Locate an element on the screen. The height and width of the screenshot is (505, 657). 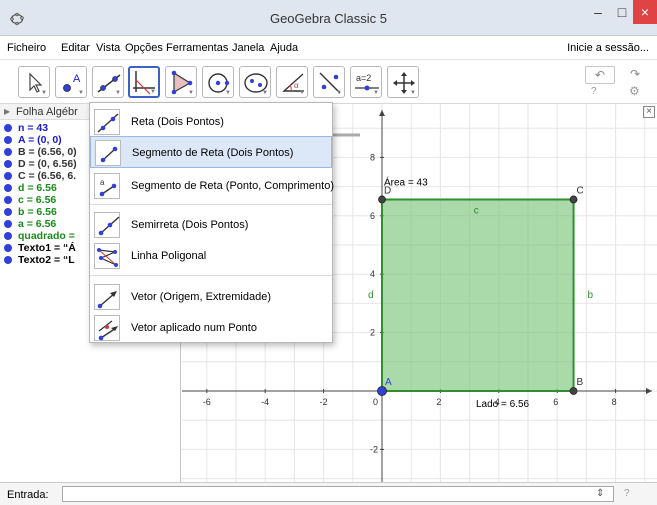
ray-icon is located at coordinates (107, 225).